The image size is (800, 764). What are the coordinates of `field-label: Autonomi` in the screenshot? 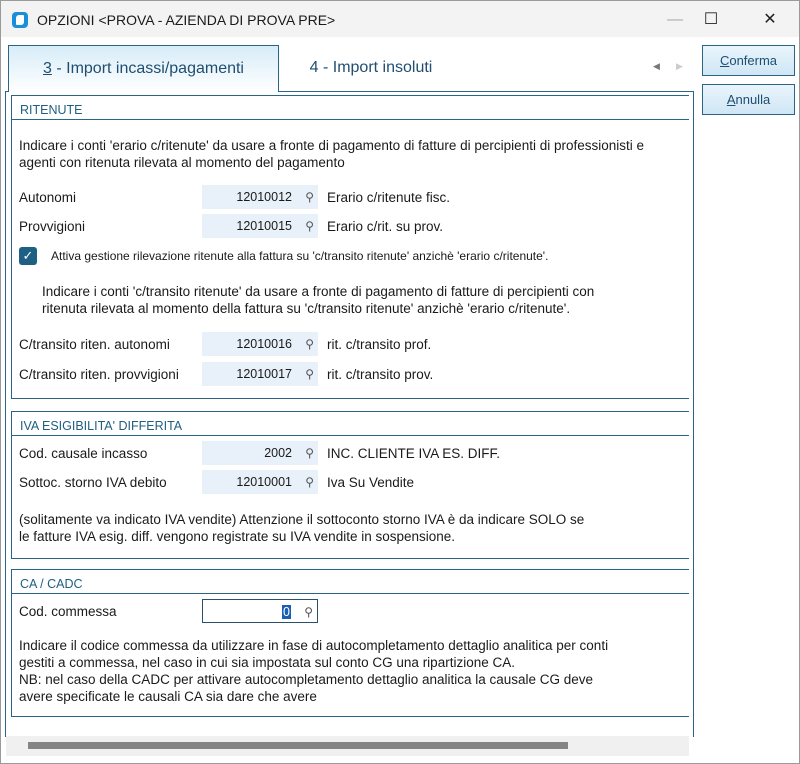 It's located at (48, 197).